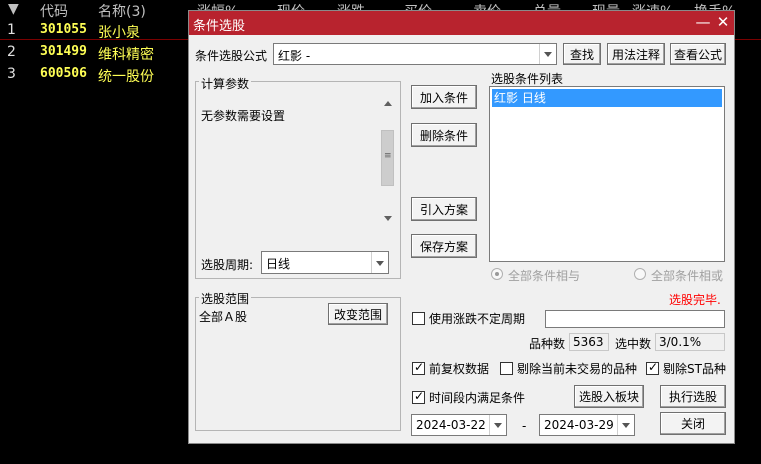 The height and width of the screenshot is (464, 761). Describe the element at coordinates (652, 367) in the screenshot. I see `exclude-st-checkbox` at that location.